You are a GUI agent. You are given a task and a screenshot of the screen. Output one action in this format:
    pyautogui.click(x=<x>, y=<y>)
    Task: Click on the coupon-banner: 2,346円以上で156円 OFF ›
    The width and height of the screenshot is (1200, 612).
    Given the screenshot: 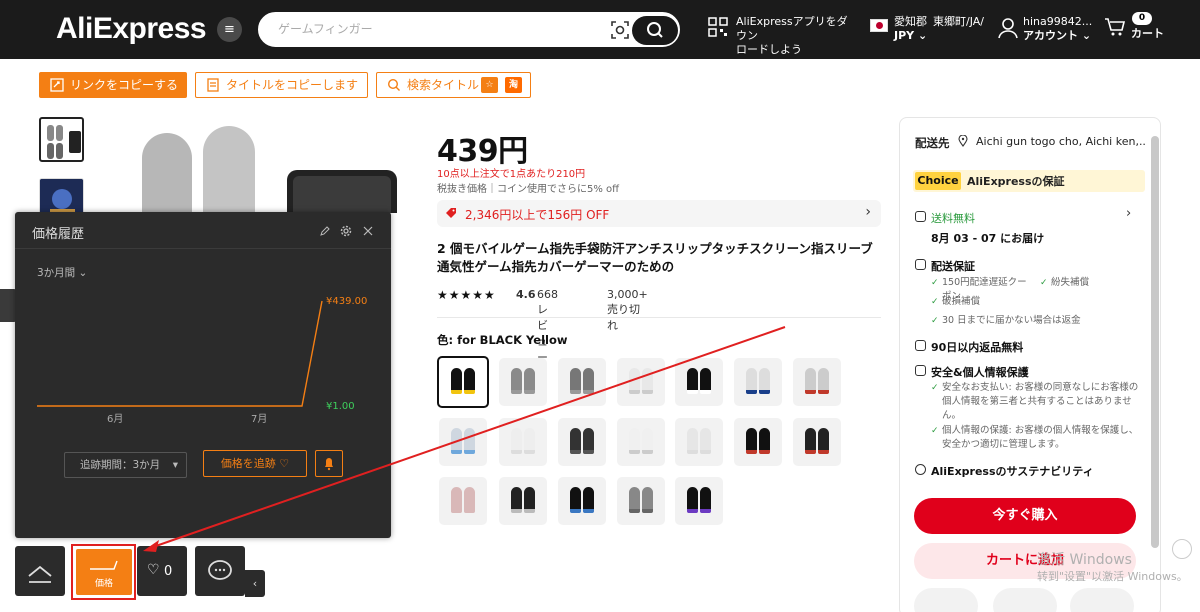 What is the action you would take?
    pyautogui.click(x=659, y=213)
    